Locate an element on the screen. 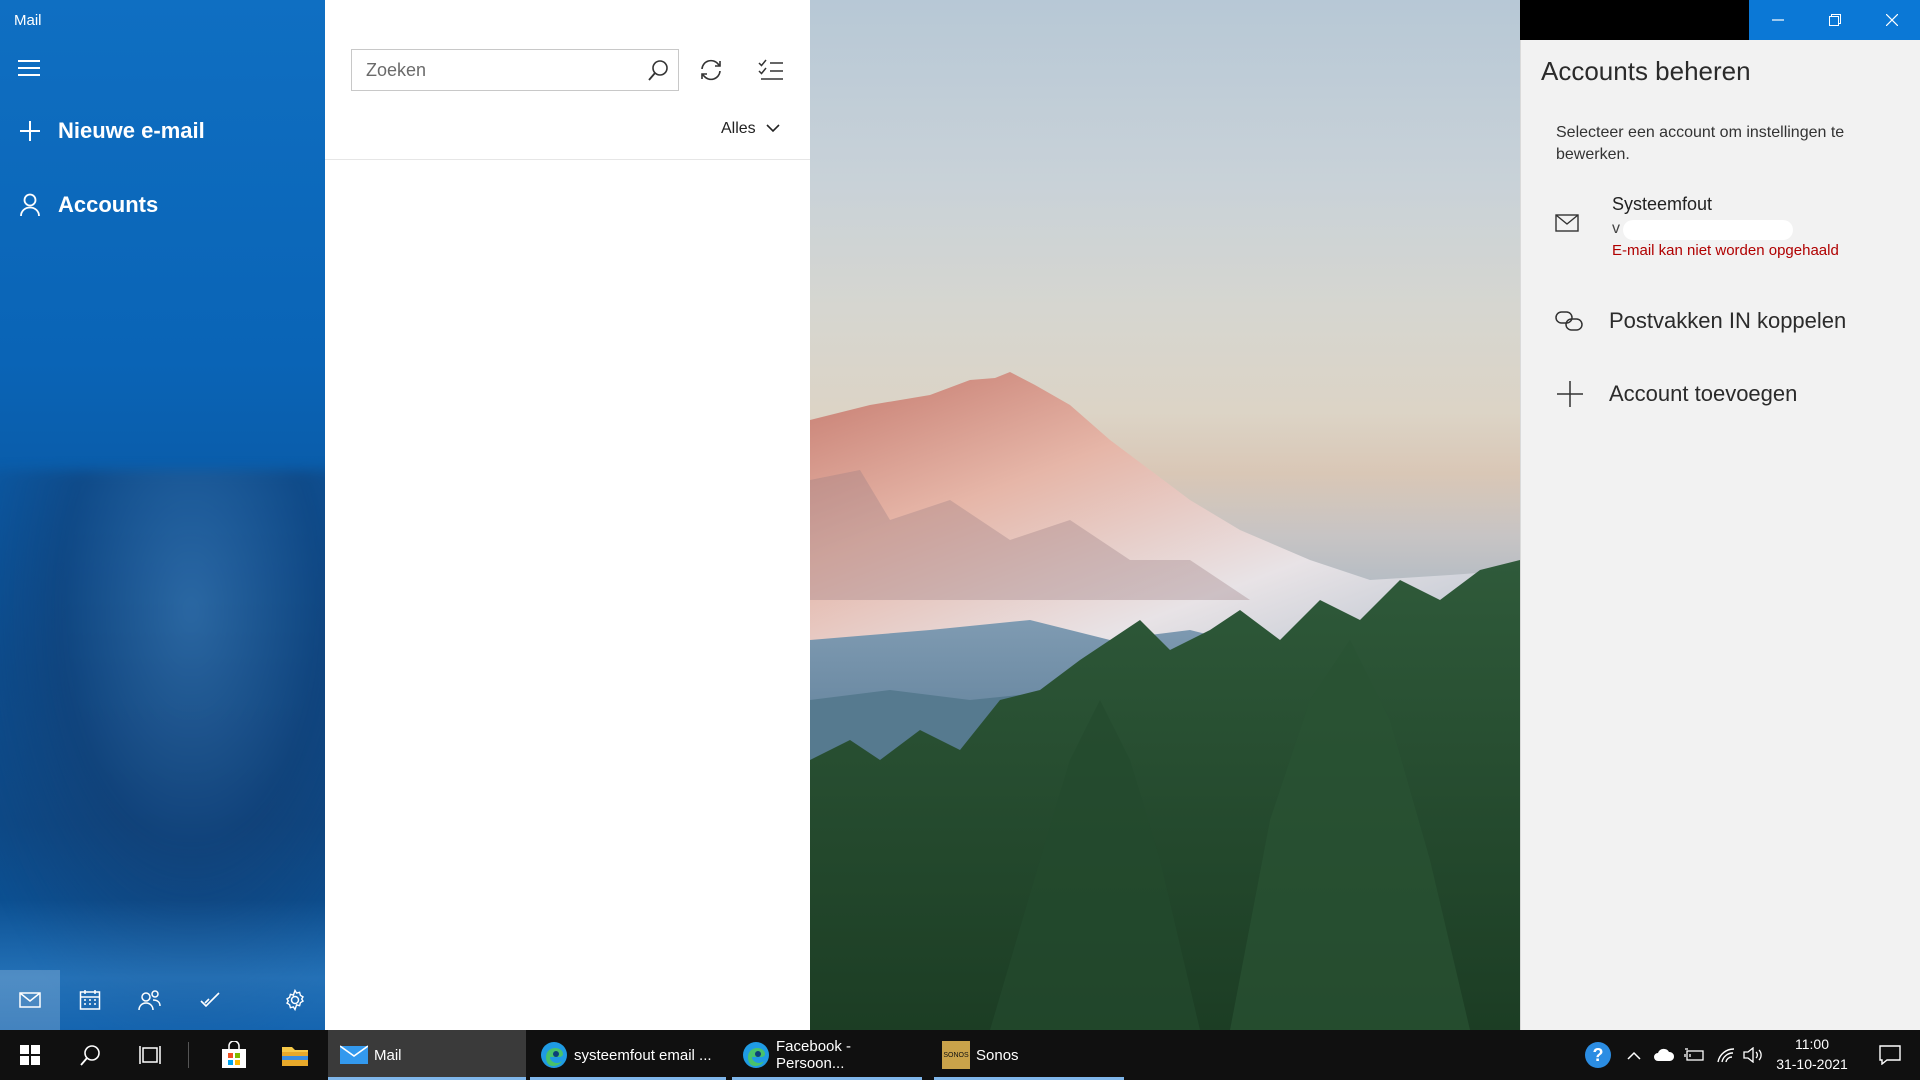  add-account-button: Account toevoegen is located at coordinates (1676, 394).